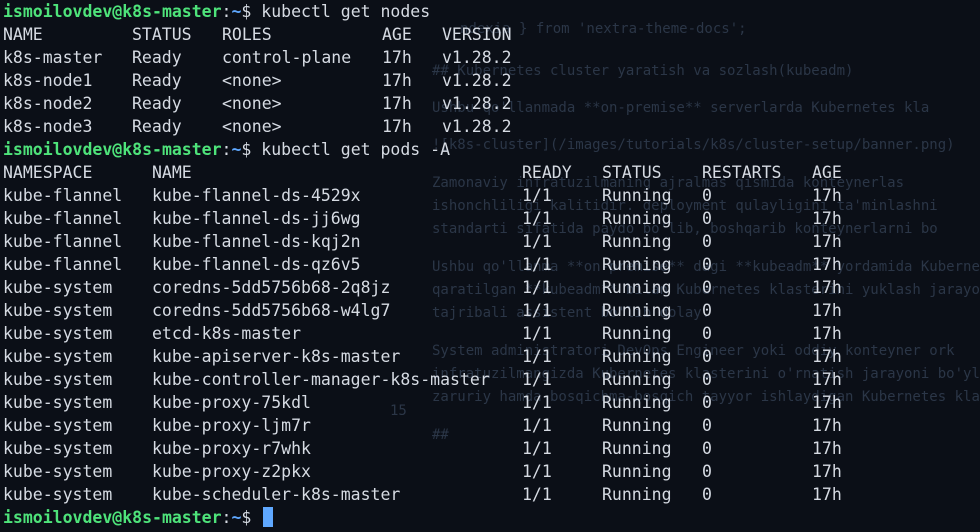 This screenshot has height=532, width=980. What do you see at coordinates (742, 172) in the screenshot?
I see `column-header: RESTARTS` at bounding box center [742, 172].